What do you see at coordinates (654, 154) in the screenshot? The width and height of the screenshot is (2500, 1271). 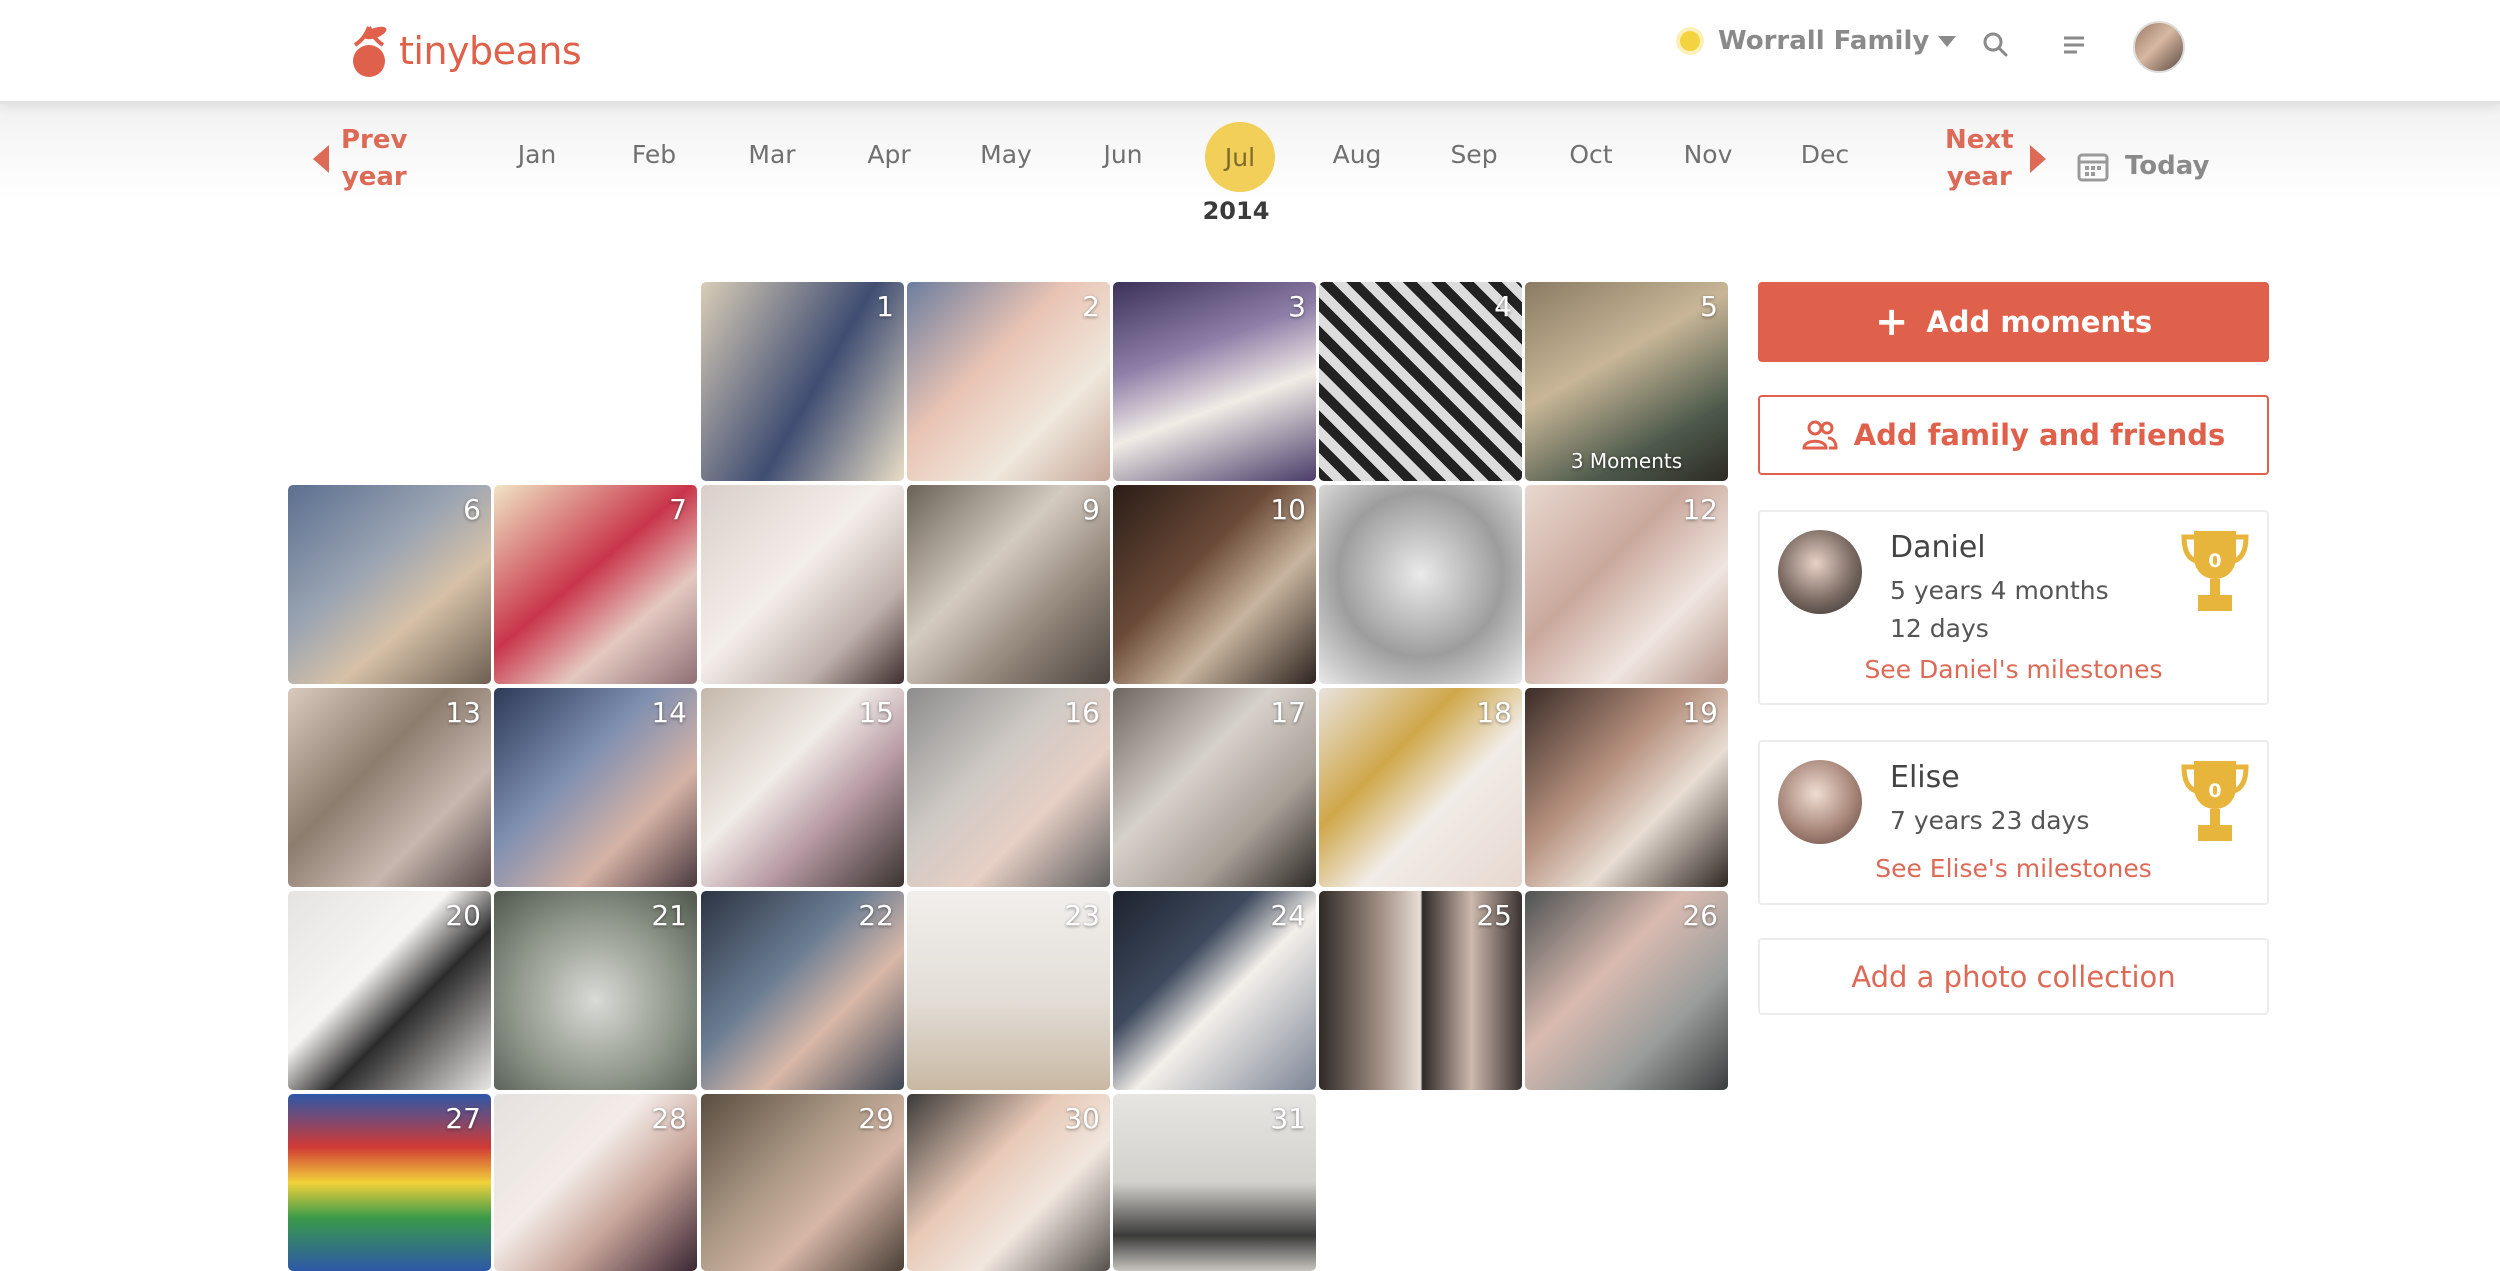 I see `month-feb: Feb` at bounding box center [654, 154].